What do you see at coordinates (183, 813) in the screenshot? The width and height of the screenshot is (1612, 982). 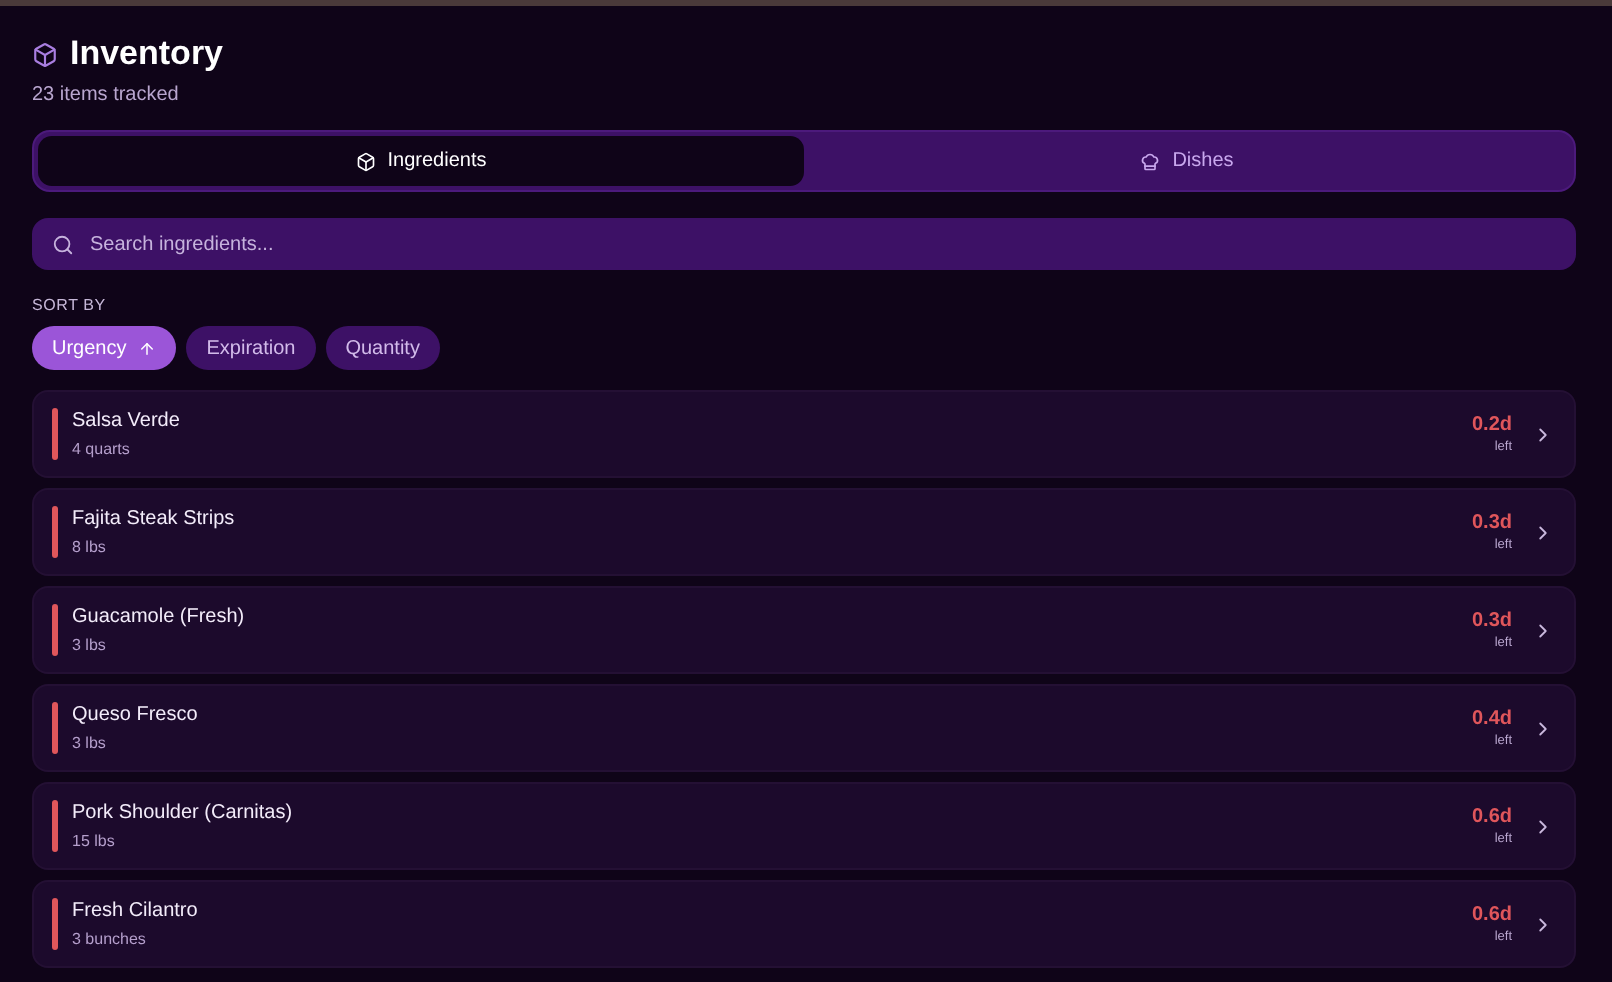 I see `ingredient-name: Pork Shoulder (Carnitas)` at bounding box center [183, 813].